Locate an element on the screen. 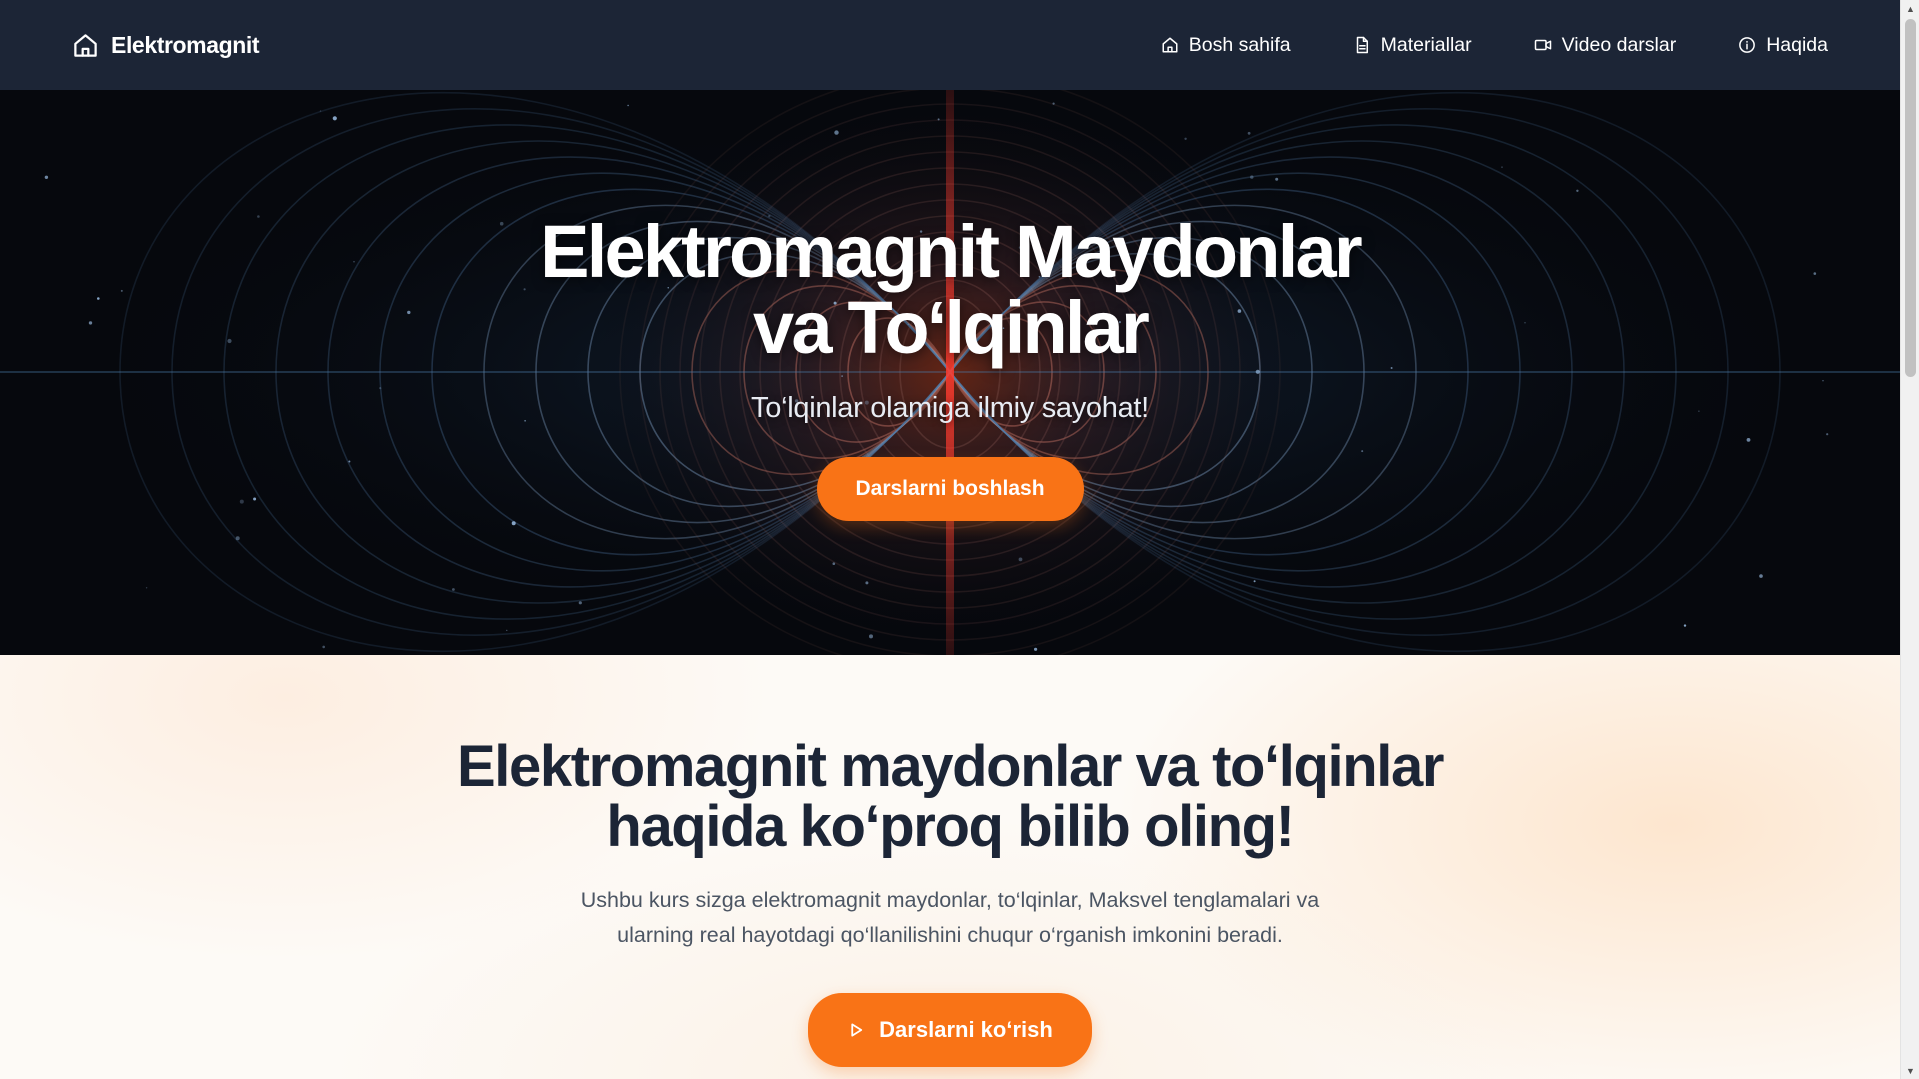 The width and height of the screenshot is (1919, 1079). hero-subtitle: To‘lqinlar olamiga ilmiy sayohat! is located at coordinates (950, 408).